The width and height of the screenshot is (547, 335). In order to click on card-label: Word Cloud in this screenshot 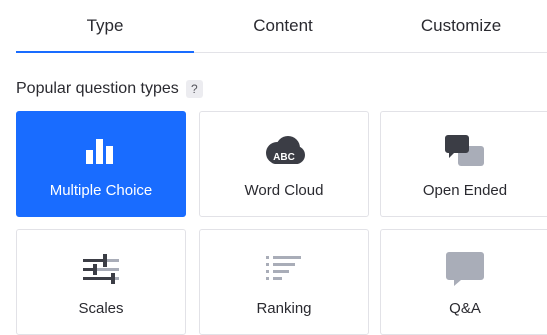, I will do `click(284, 190)`.